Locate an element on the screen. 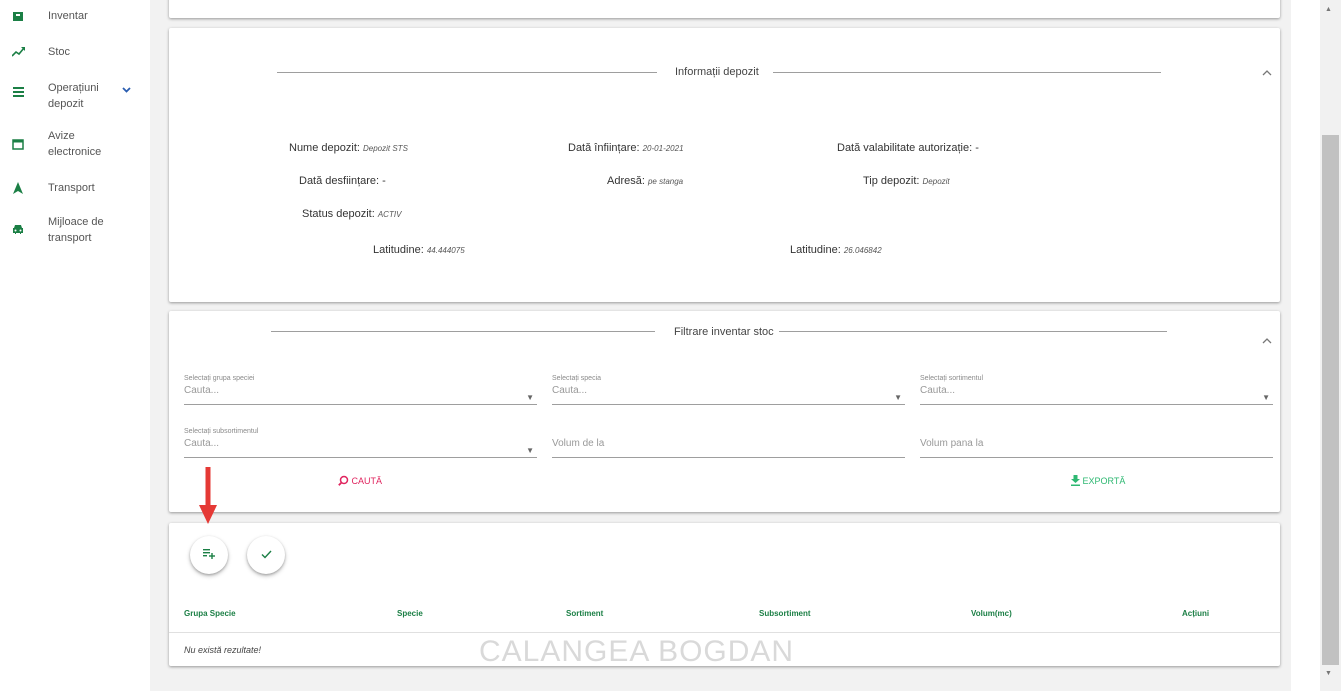 The width and height of the screenshot is (1341, 691). playlist-add-icon is located at coordinates (209, 555).